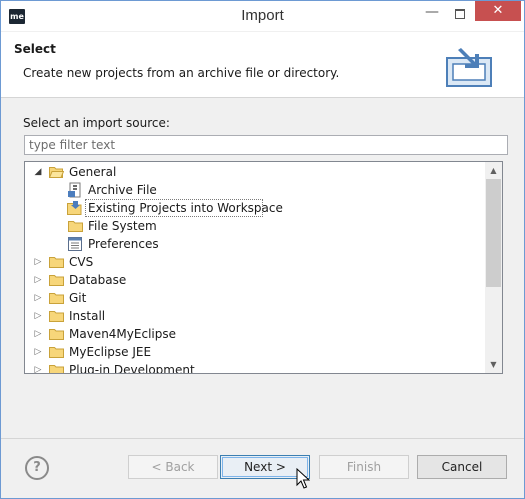 This screenshot has height=499, width=525. Describe the element at coordinates (255, 298) in the screenshot. I see `tree-item-git: ▷ Git` at that location.